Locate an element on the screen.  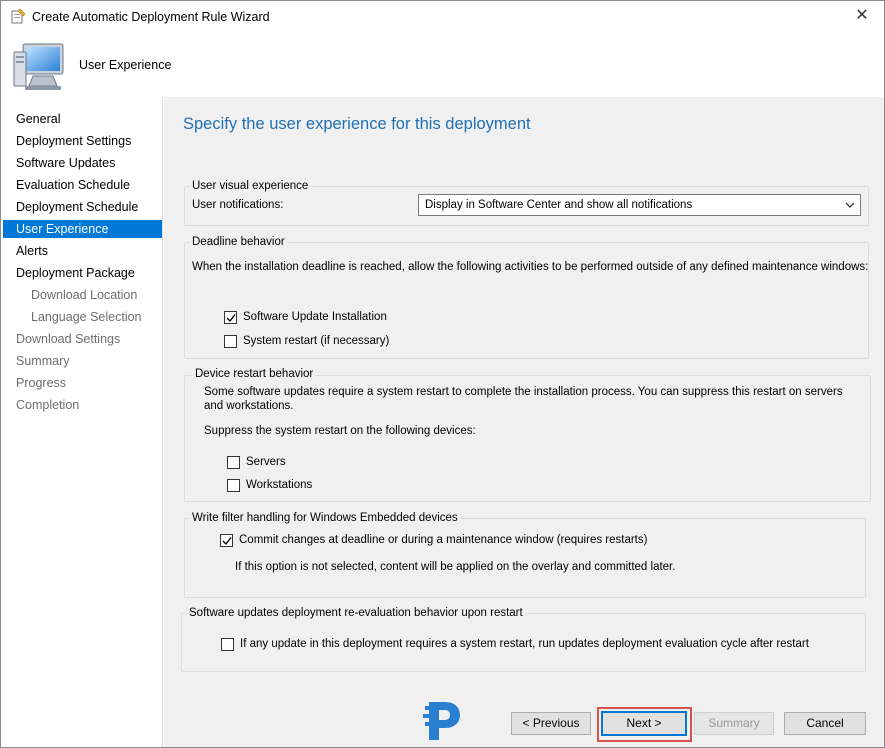
sidebar-item-completion: Completion is located at coordinates (48, 405).